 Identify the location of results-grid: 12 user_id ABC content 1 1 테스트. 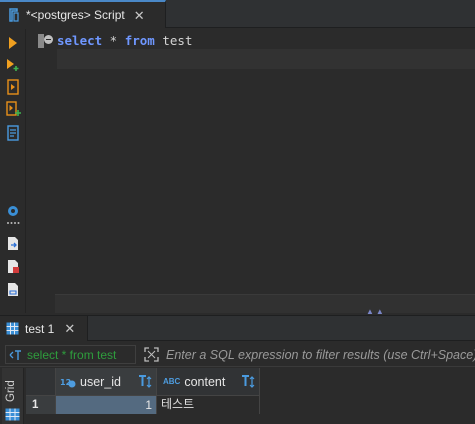
(250, 396).